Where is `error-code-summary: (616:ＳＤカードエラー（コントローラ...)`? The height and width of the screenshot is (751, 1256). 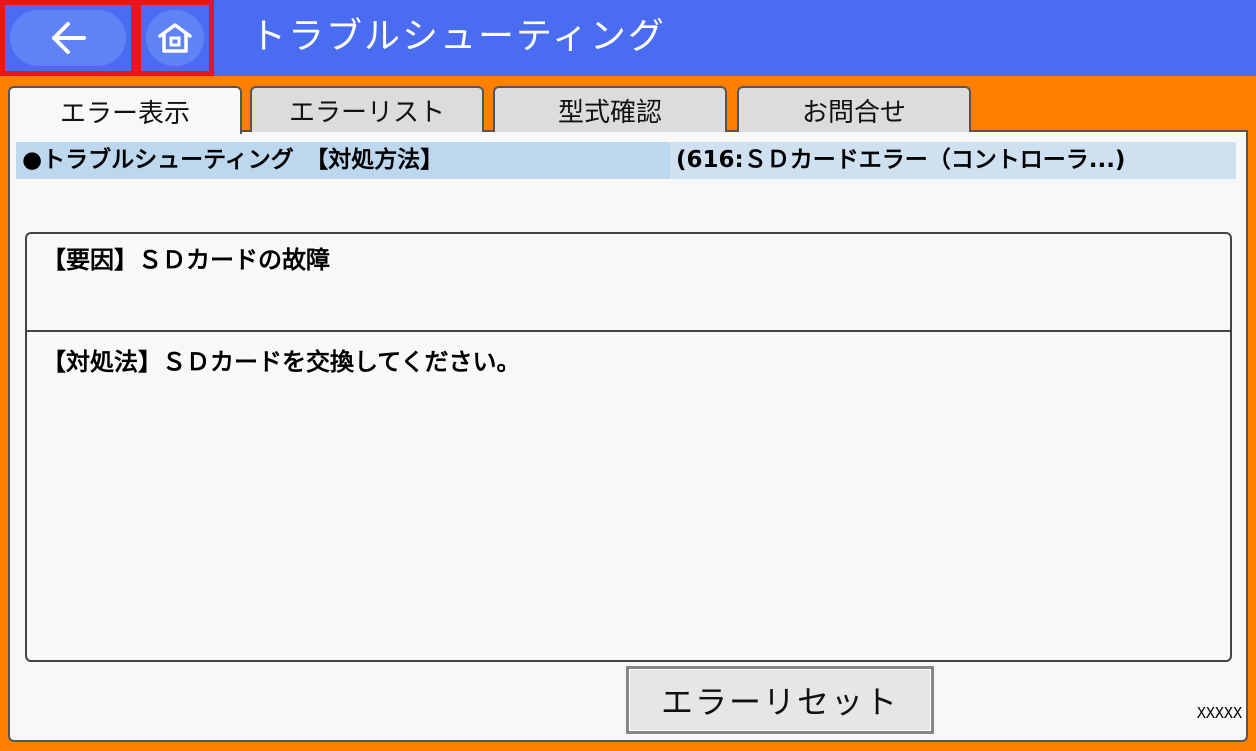 error-code-summary: (616:ＳＤカードエラー（コントローラ...) is located at coordinates (953, 160).